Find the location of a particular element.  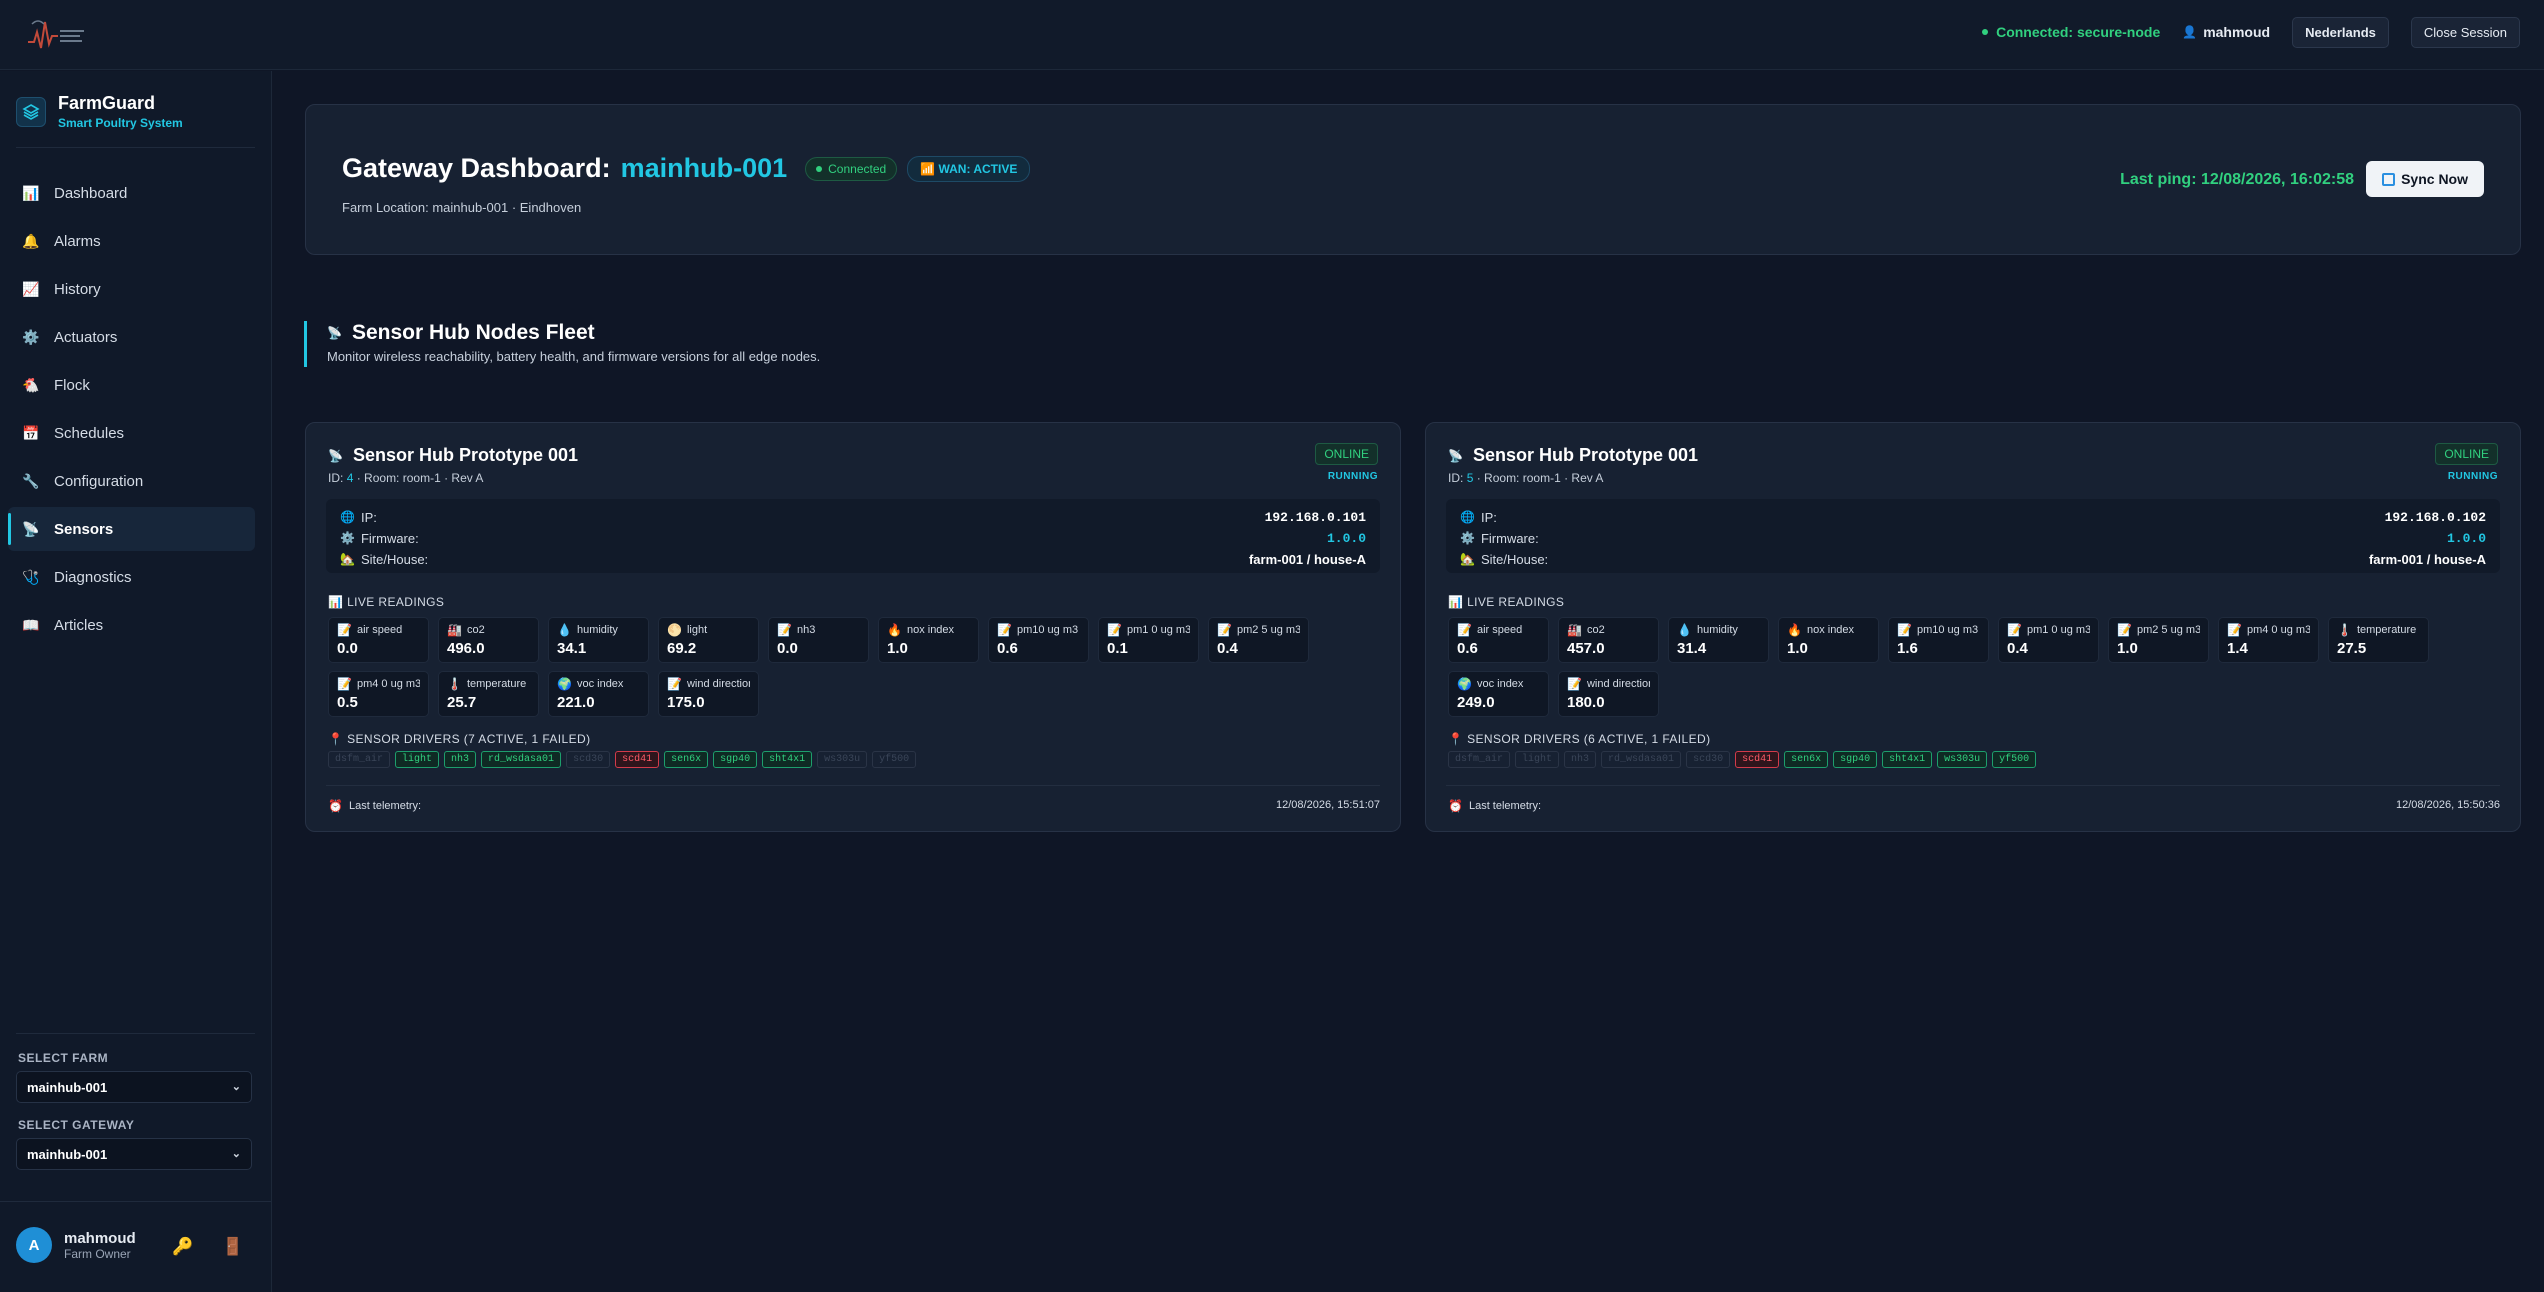

chart-icon: 📶 is located at coordinates (928, 168).